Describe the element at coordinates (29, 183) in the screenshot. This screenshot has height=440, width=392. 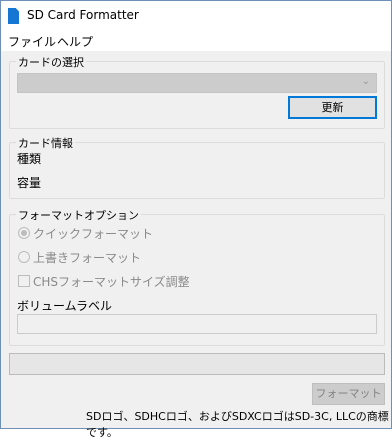
I see `card-capacity-label: 容量` at that location.